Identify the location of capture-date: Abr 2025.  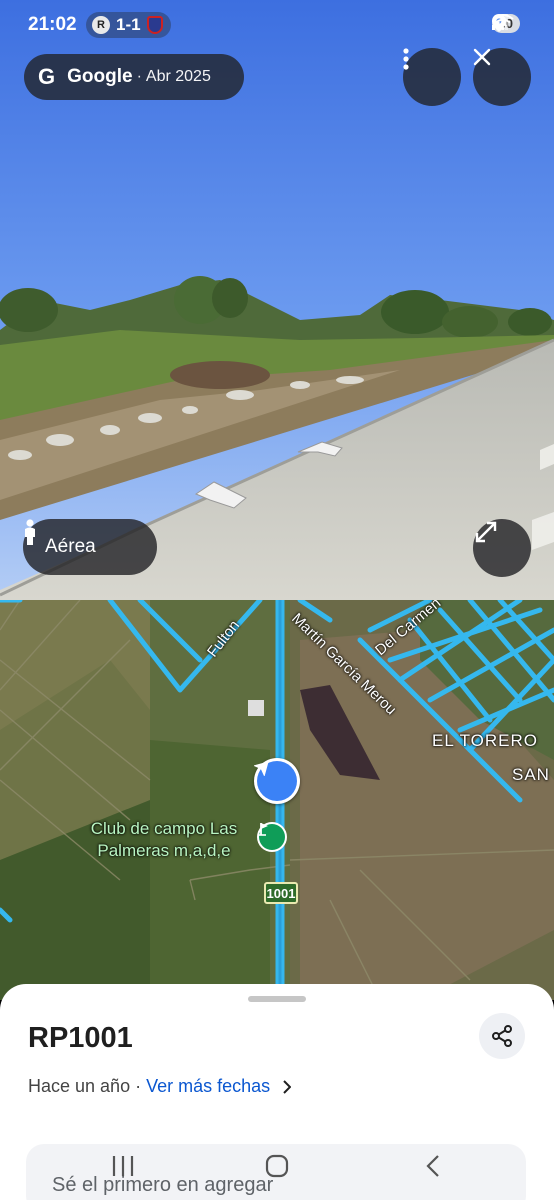
(178, 76).